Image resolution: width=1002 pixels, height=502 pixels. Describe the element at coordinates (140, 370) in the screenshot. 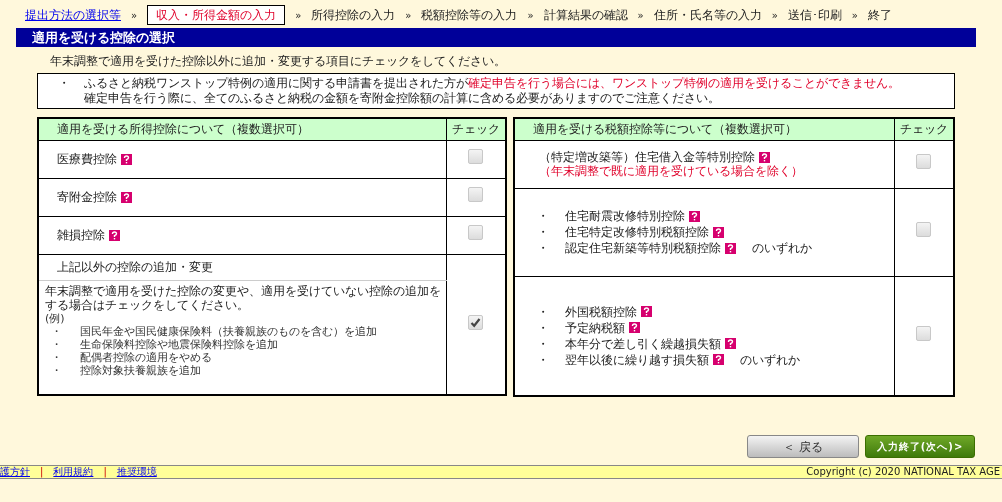

I see `example-item: 控除対象扶養親族を追加` at that location.